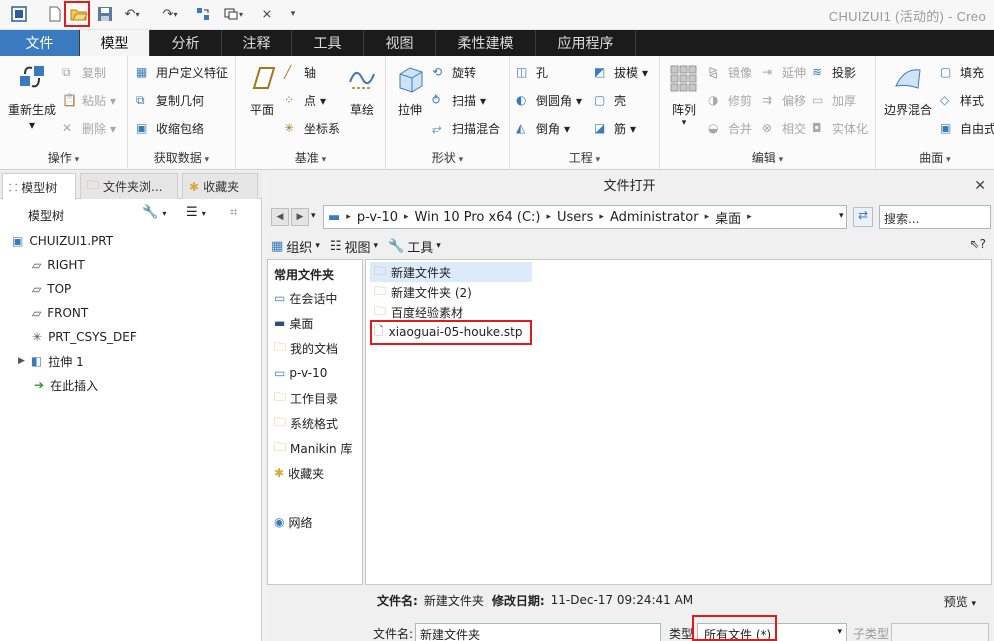  I want to click on preview-toggle: 预览 ▾, so click(960, 601).